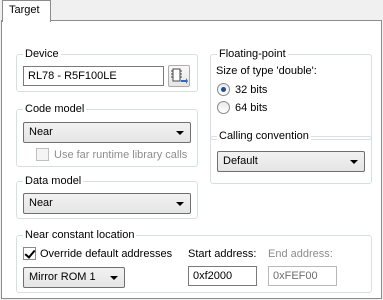 This screenshot has height=300, width=383. I want to click on code-model-group-title: Code model, so click(55, 109).